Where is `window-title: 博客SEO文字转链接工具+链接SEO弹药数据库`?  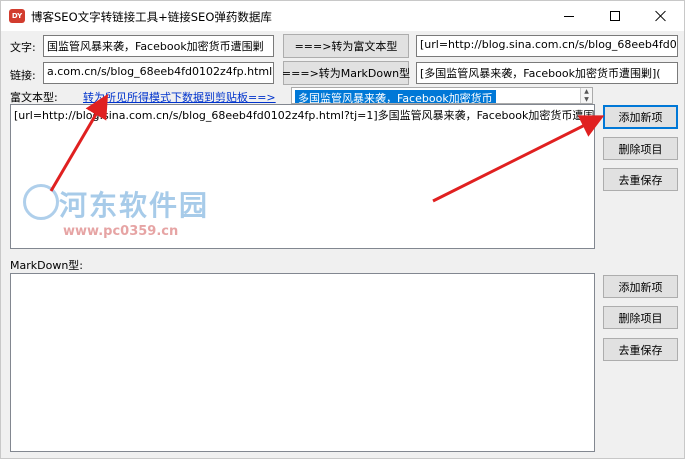 window-title: 博客SEO文字转链接工具+链接SEO弹药数据库 is located at coordinates (151, 17).